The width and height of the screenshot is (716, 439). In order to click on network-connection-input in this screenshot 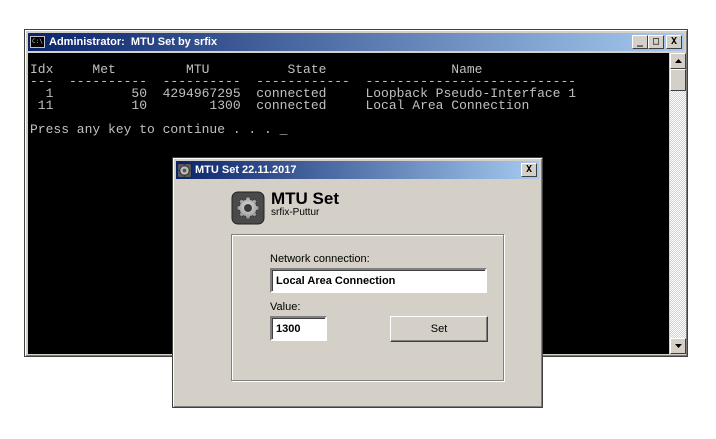, I will do `click(378, 280)`.